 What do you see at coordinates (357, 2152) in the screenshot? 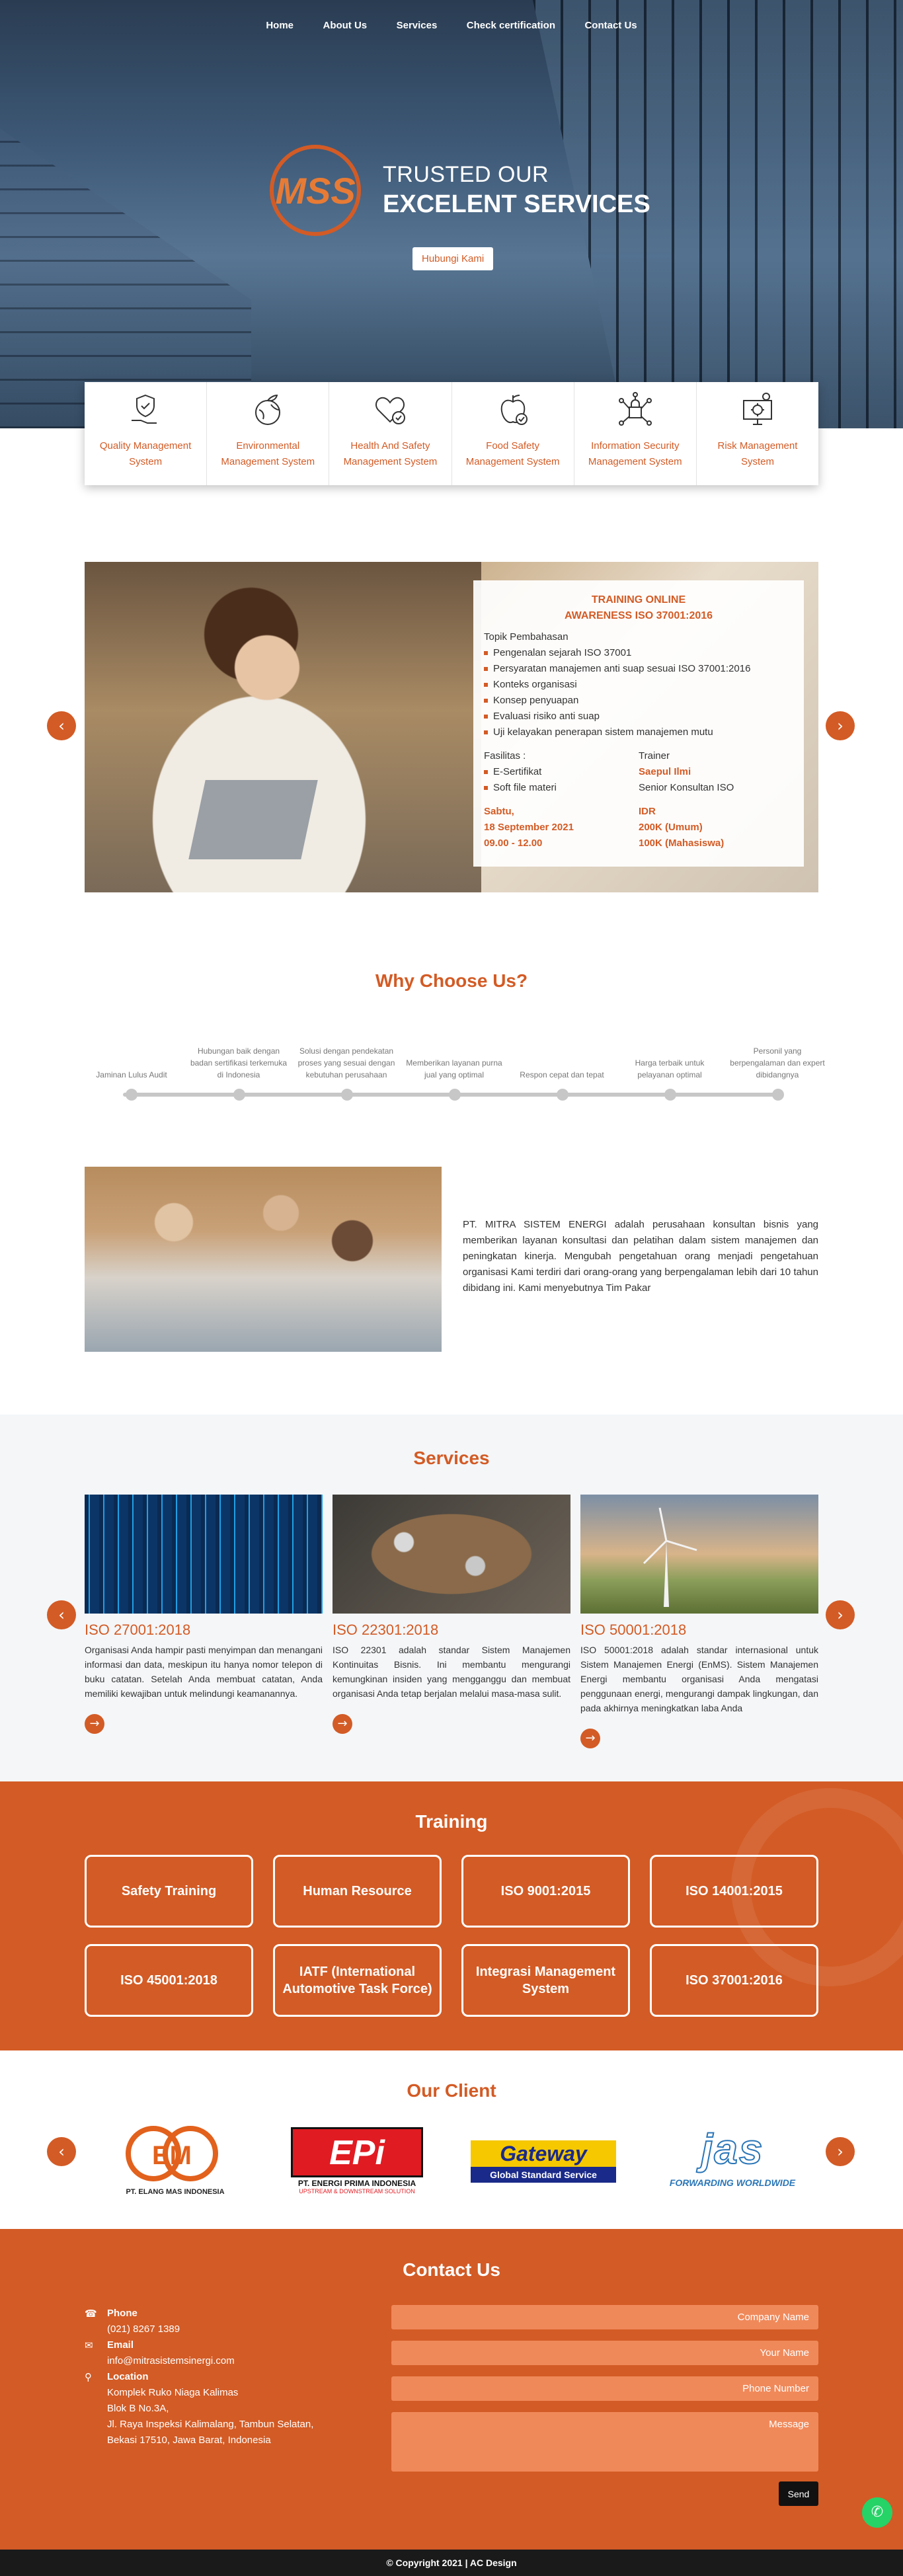
I see `client-logo-mark: EPi` at bounding box center [357, 2152].